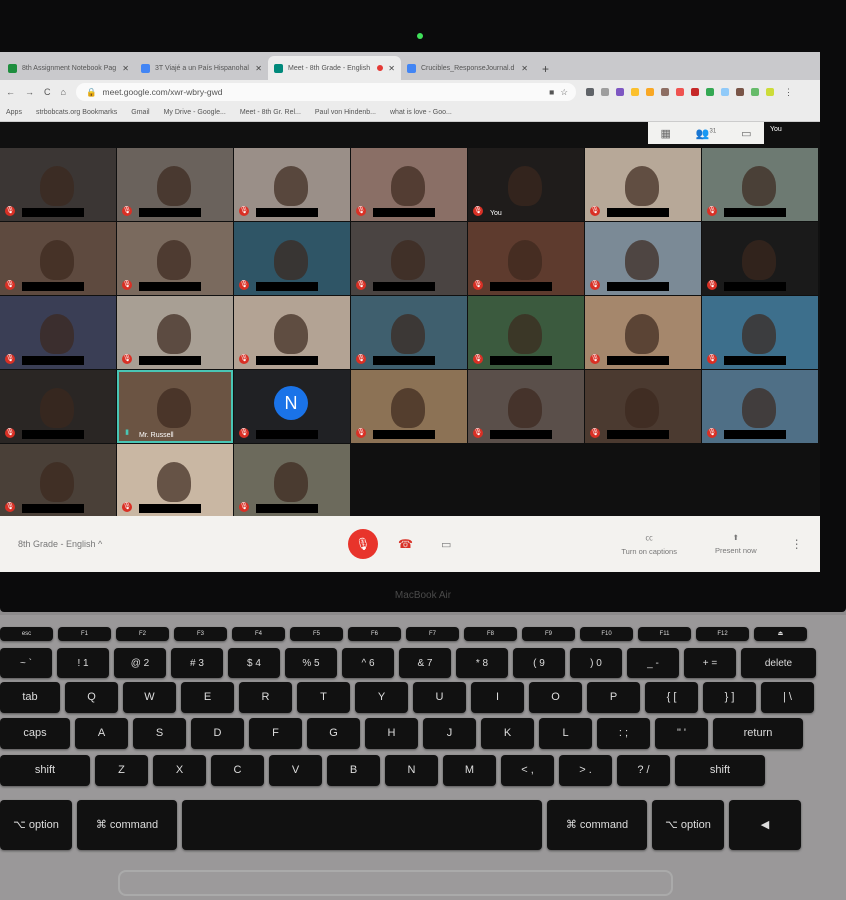  What do you see at coordinates (197, 663) in the screenshot?
I see `key-3: # 3` at bounding box center [197, 663].